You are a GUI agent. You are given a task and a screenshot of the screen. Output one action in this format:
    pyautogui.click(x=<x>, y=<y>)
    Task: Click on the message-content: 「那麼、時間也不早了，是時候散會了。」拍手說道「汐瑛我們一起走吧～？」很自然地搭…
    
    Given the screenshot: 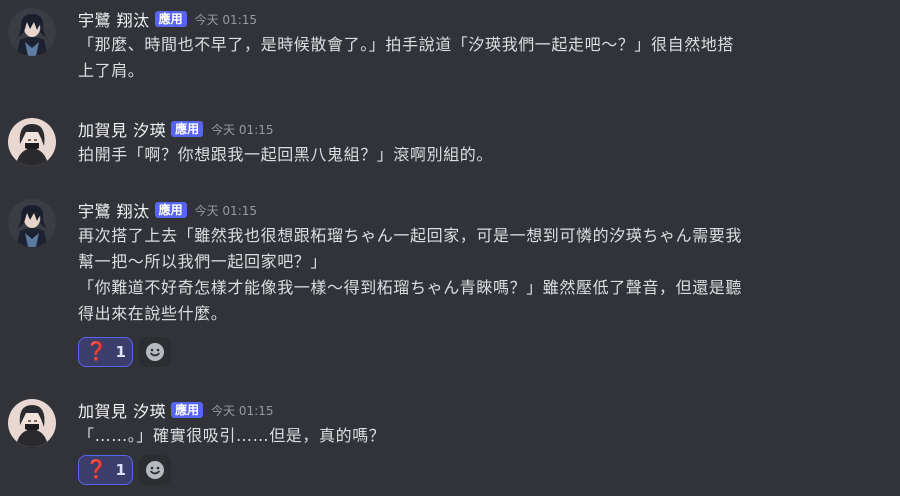 What is the action you would take?
    pyautogui.click(x=484, y=58)
    